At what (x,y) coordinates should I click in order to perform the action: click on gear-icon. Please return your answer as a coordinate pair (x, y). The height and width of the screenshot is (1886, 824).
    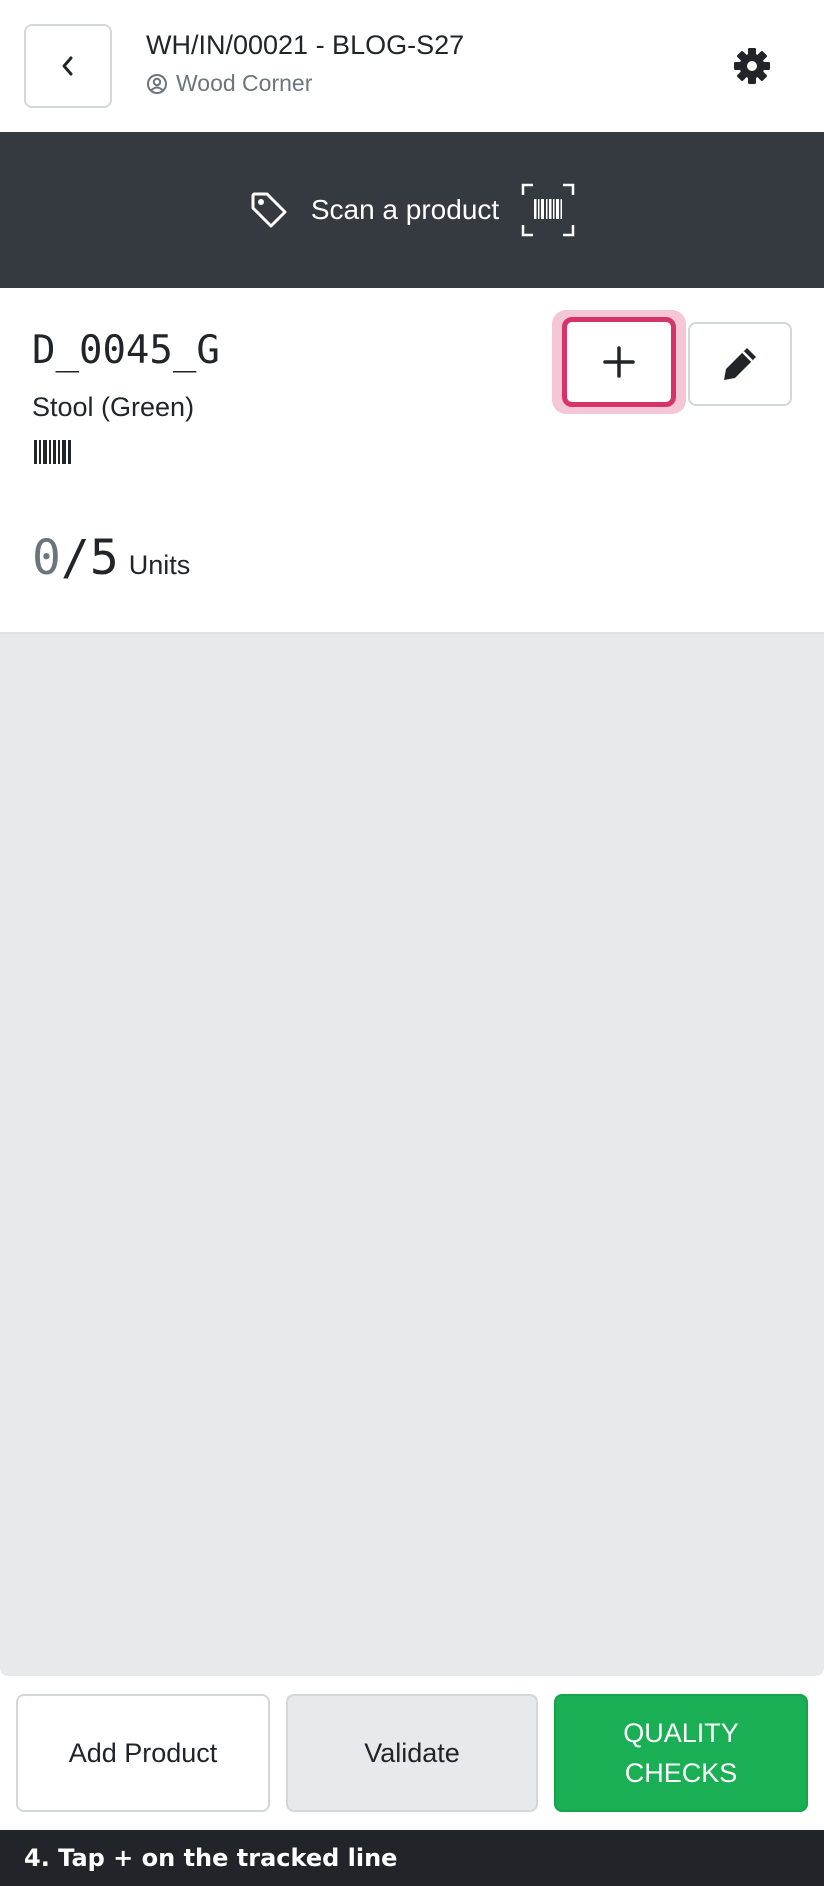
    Looking at the image, I should click on (752, 66).